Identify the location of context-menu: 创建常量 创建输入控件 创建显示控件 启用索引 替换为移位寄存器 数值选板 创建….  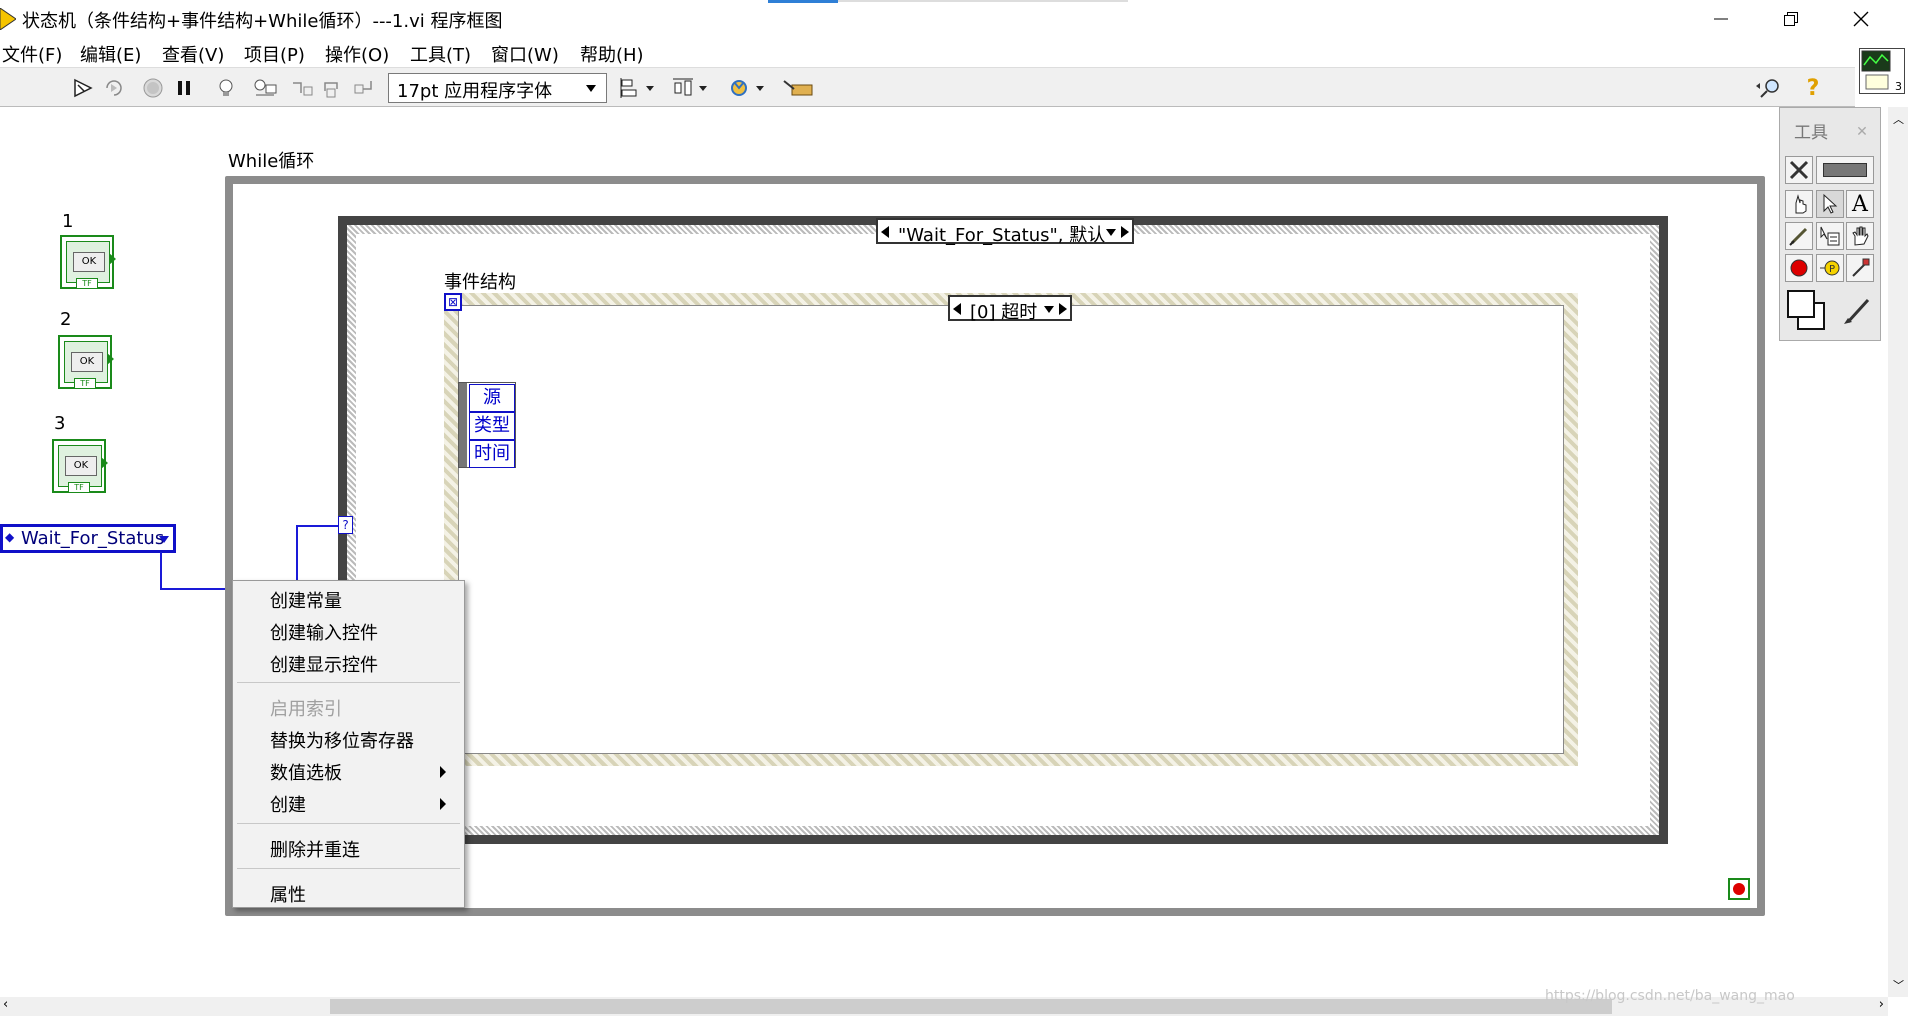
(348, 744).